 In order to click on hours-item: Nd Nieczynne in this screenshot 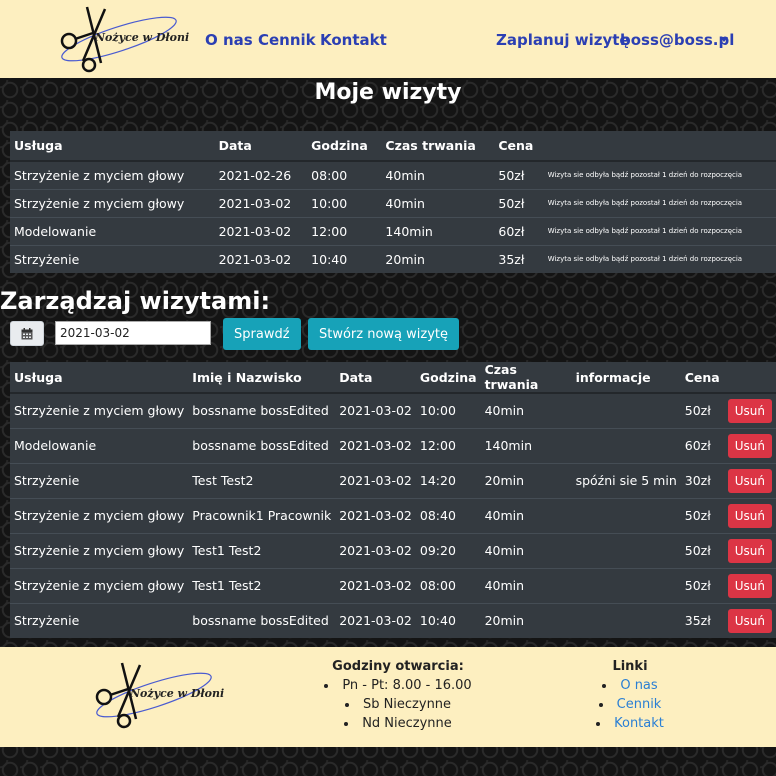, I will do `click(398, 723)`.